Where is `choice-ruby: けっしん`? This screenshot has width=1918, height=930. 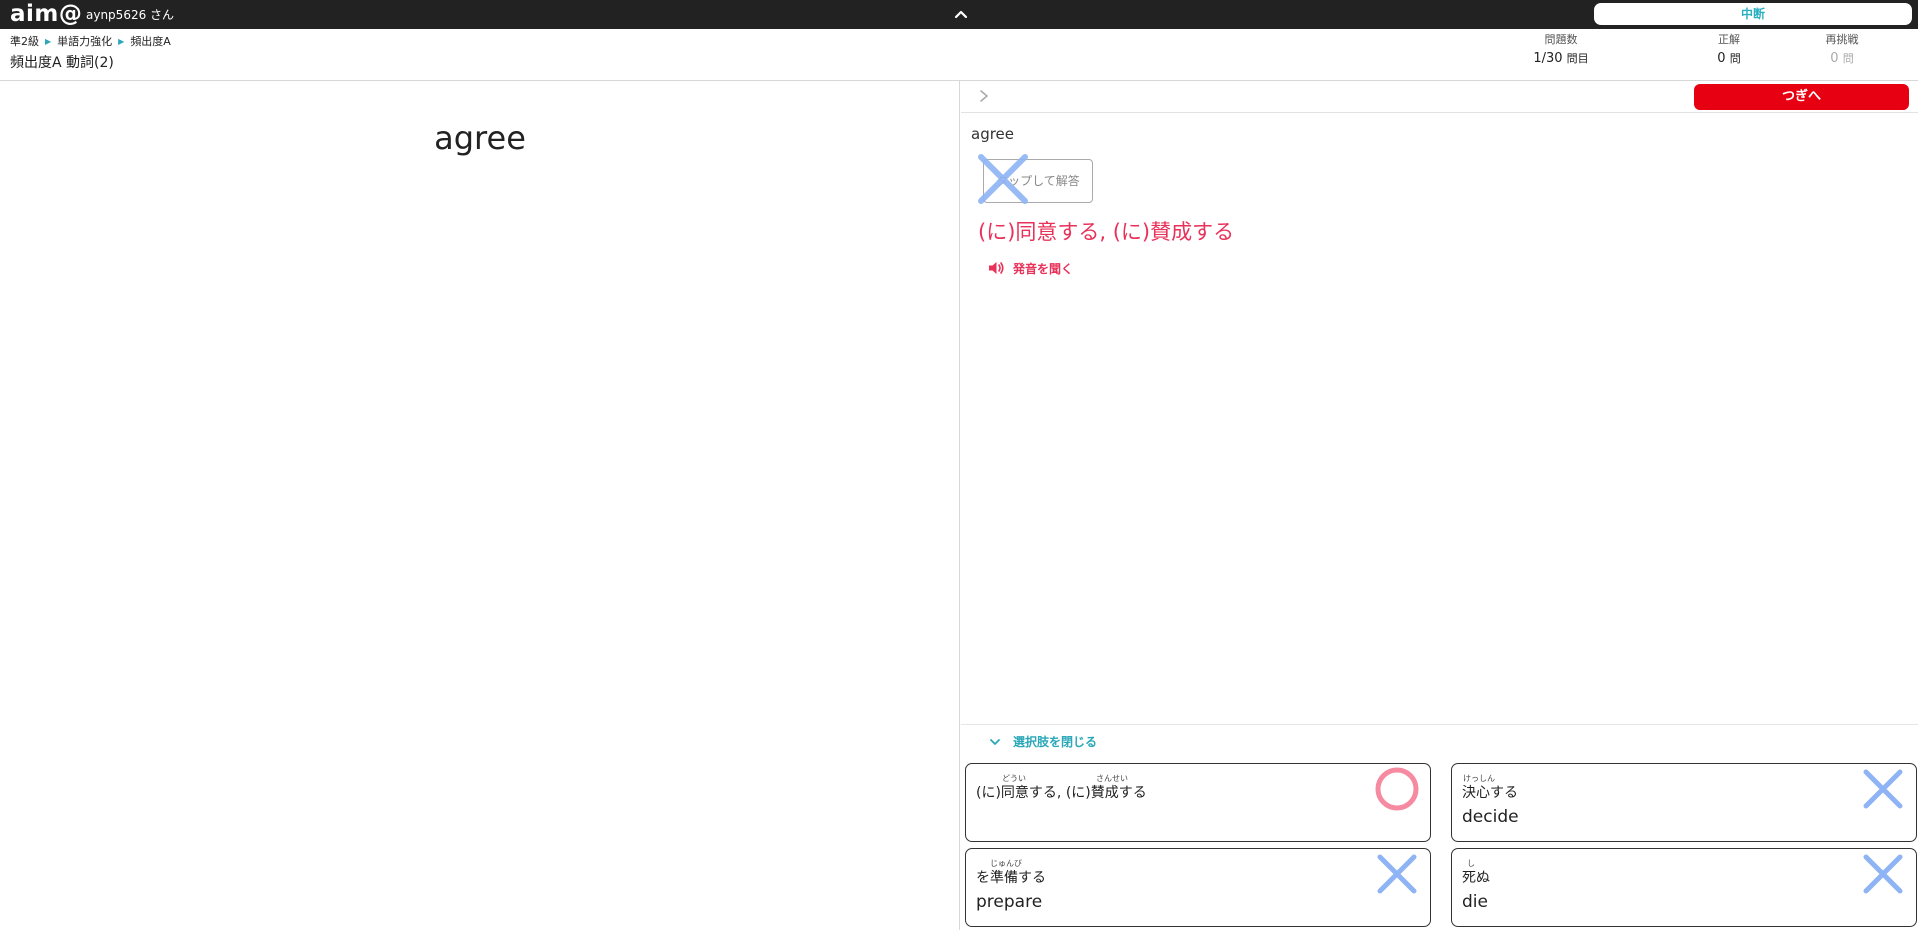 choice-ruby: けっしん is located at coordinates (1479, 778).